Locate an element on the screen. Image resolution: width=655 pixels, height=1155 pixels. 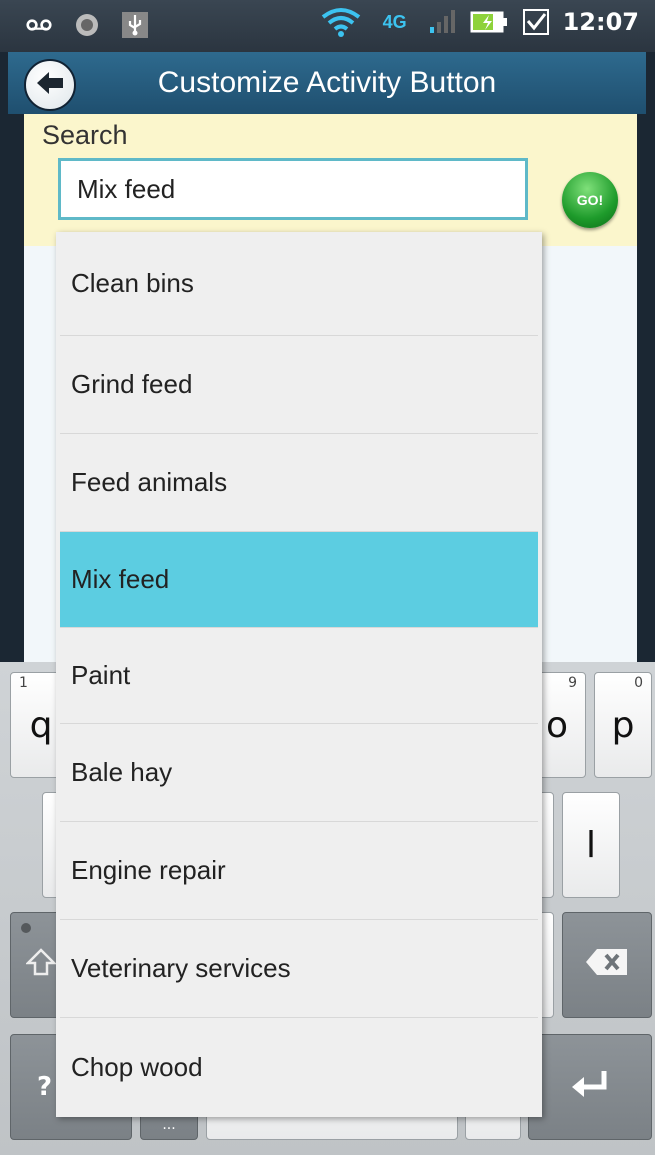
checkbox-icon is located at coordinates (535, 22).